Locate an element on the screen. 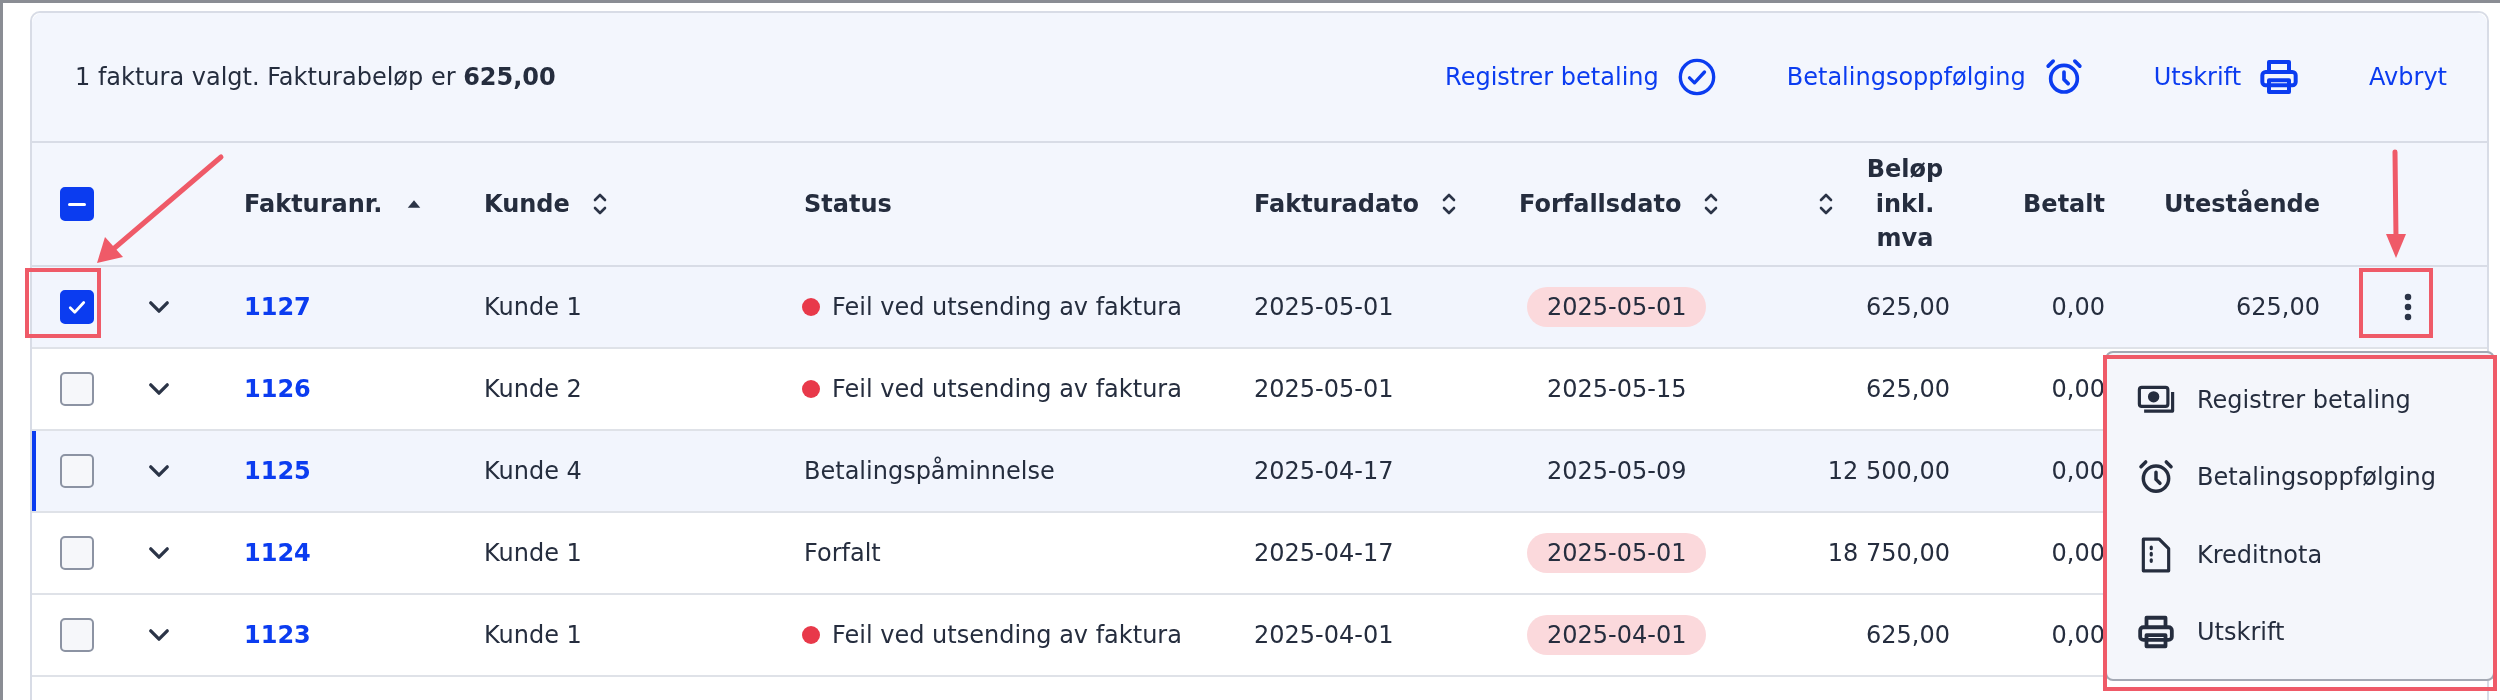 This screenshot has height=700, width=2500. status-cell: Betalingspåminnelse is located at coordinates (929, 471).